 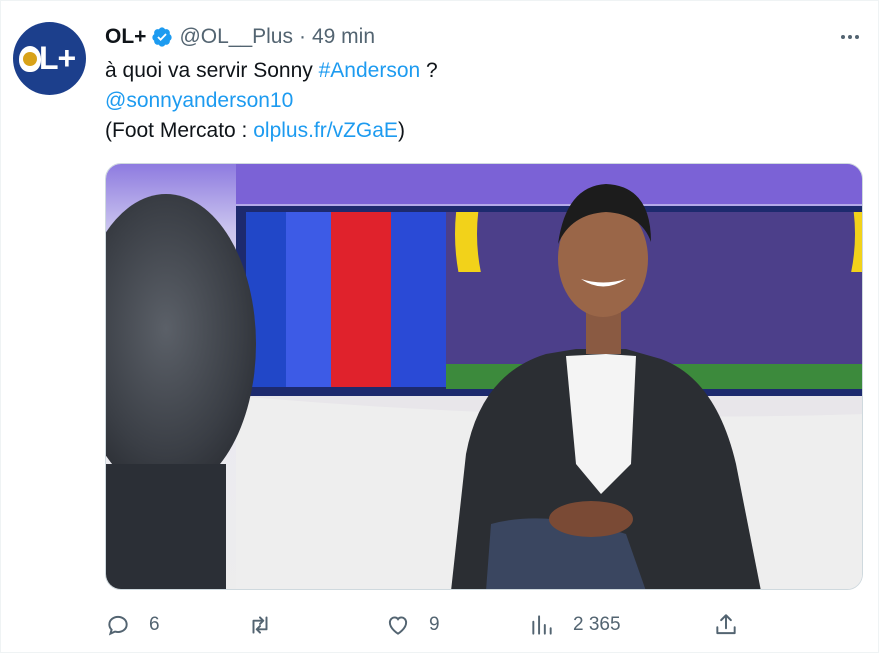 What do you see at coordinates (343, 37) in the screenshot?
I see `tweet-timestamp: 49 min` at bounding box center [343, 37].